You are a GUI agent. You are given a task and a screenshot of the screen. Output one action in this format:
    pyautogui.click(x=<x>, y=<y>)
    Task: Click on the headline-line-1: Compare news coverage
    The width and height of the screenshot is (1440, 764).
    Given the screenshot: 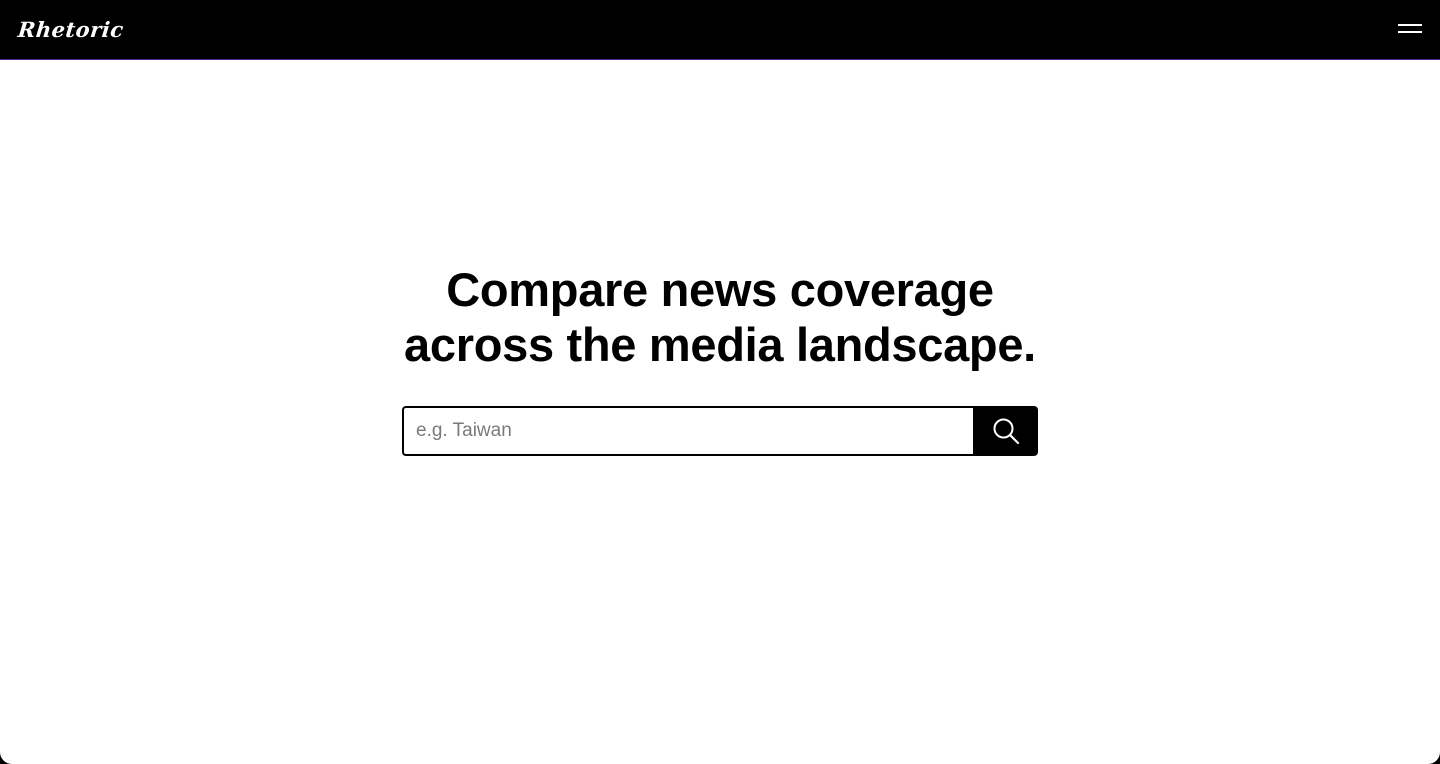 What is the action you would take?
    pyautogui.click(x=720, y=289)
    